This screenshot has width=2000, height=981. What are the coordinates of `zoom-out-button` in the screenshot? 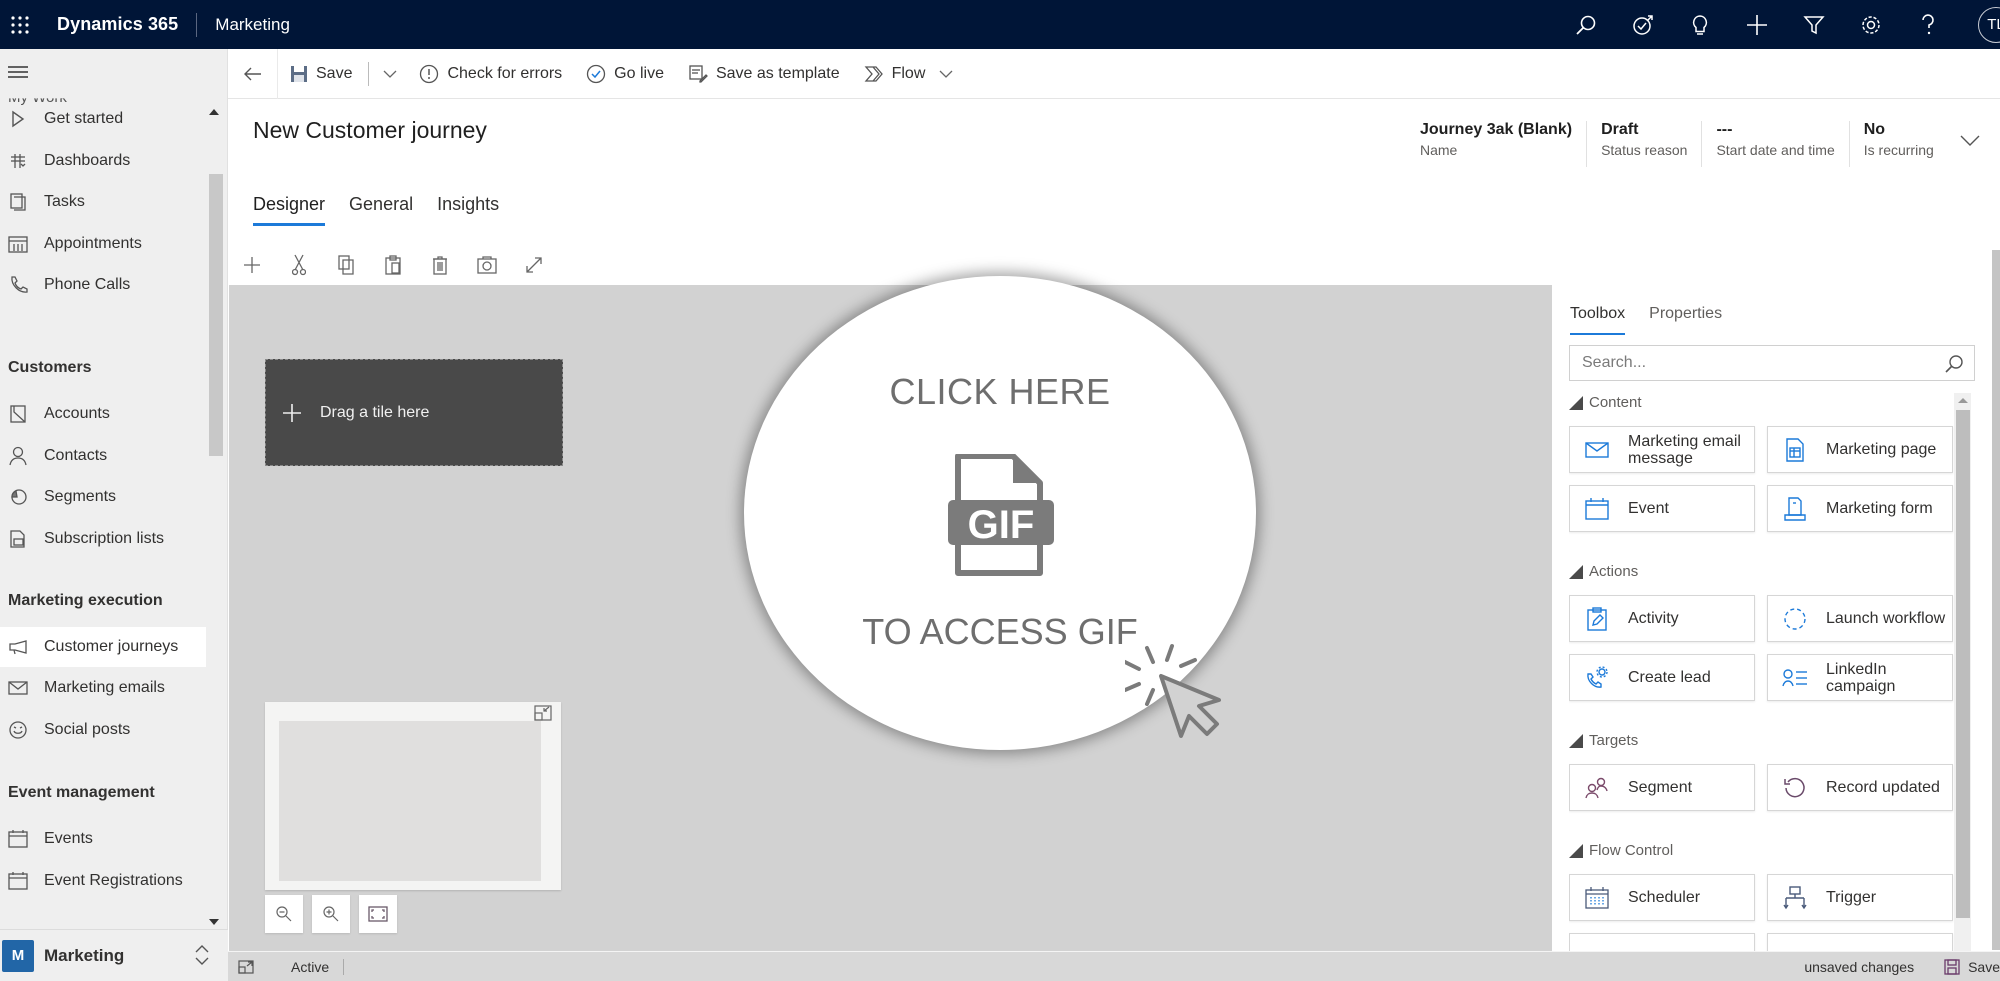 It's located at (284, 914).